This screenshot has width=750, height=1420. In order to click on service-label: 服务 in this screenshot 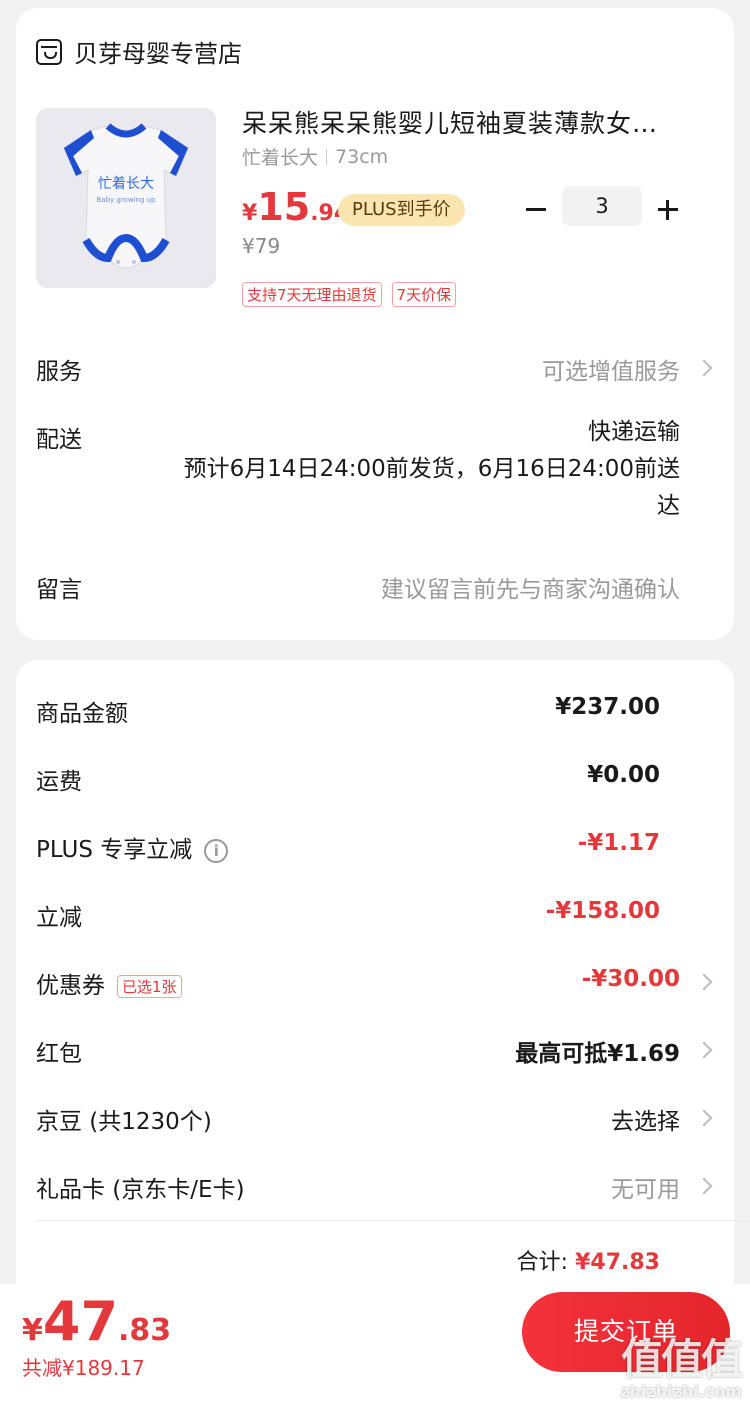, I will do `click(59, 372)`.